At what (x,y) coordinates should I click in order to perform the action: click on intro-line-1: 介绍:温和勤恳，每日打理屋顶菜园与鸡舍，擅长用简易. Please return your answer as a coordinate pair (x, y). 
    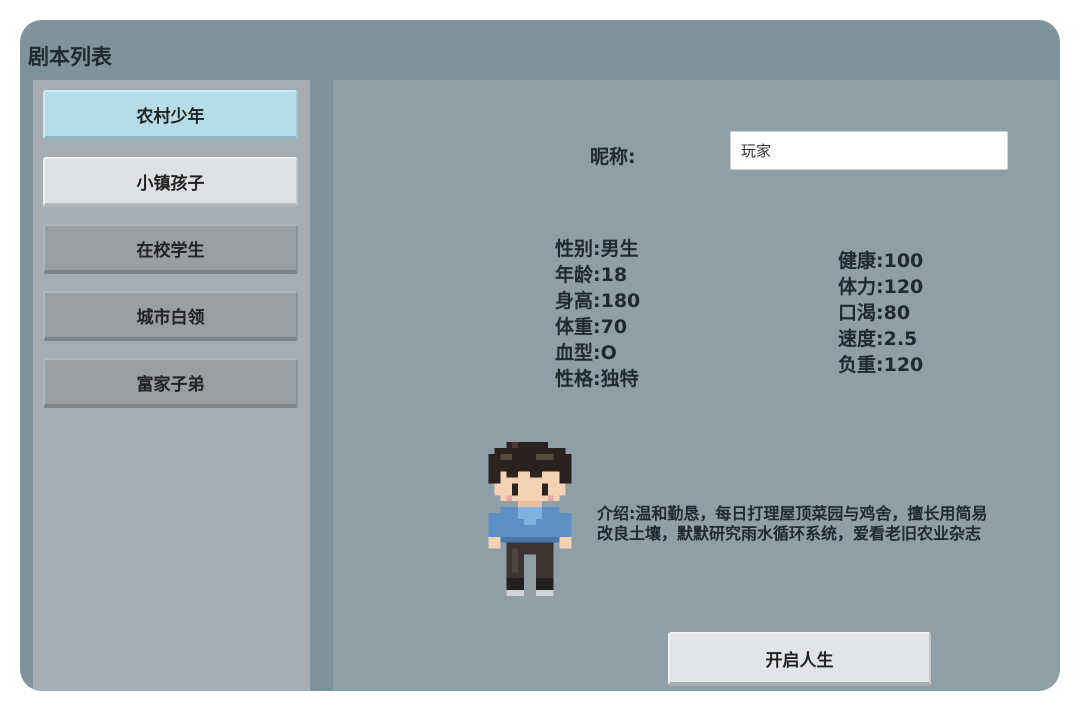
    Looking at the image, I should click on (792, 513).